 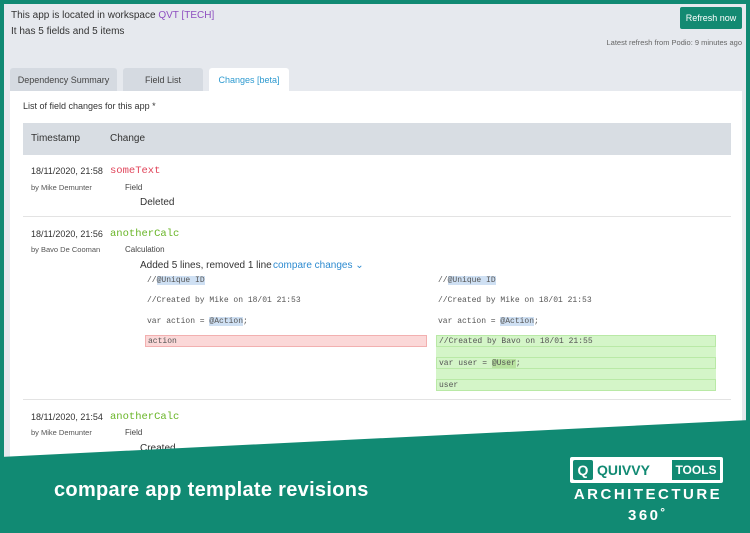 I want to click on added-line: //Created by Bavo on 18/01 21:55, so click(x=576, y=341).